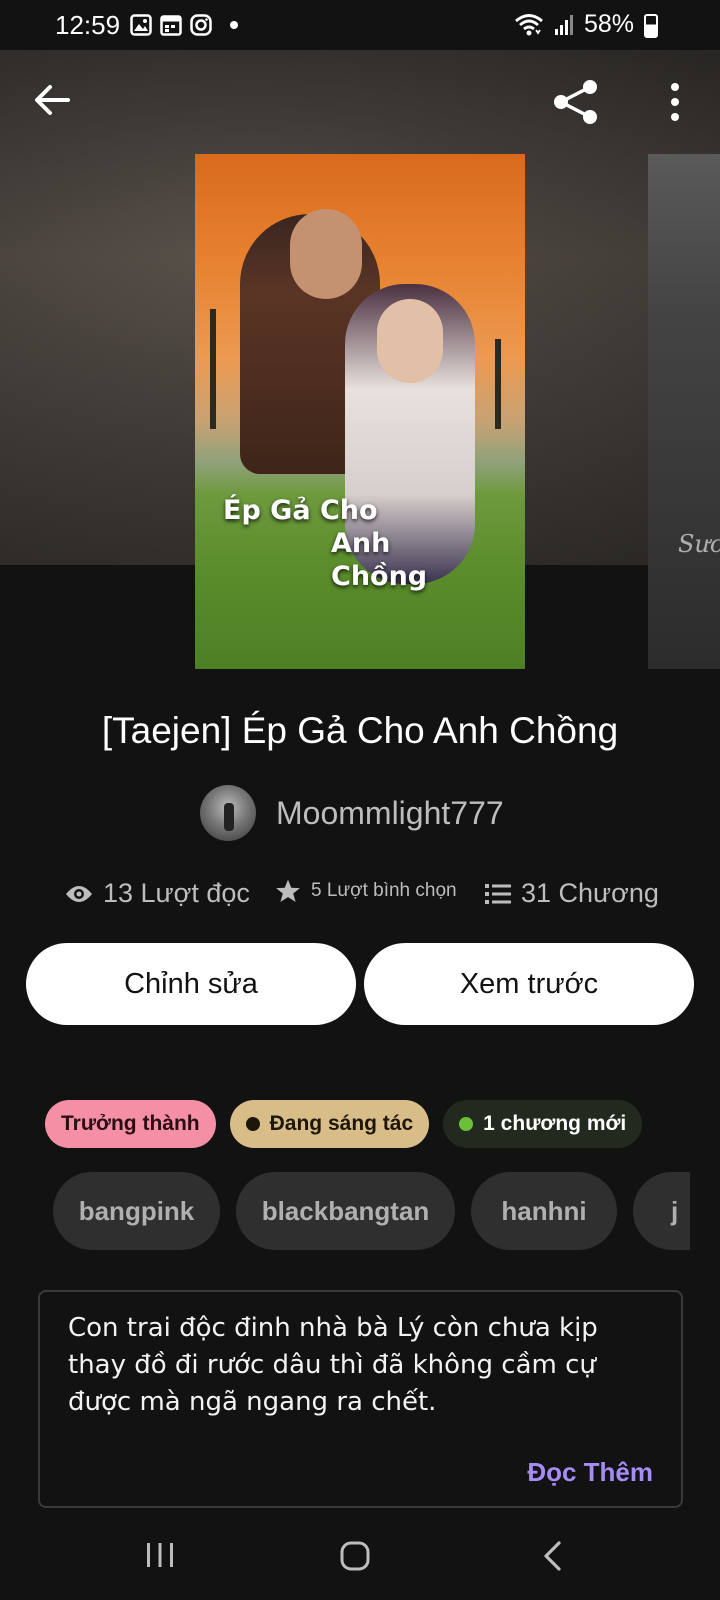 The width and height of the screenshot is (720, 1600). I want to click on next-story-cover, so click(684, 411).